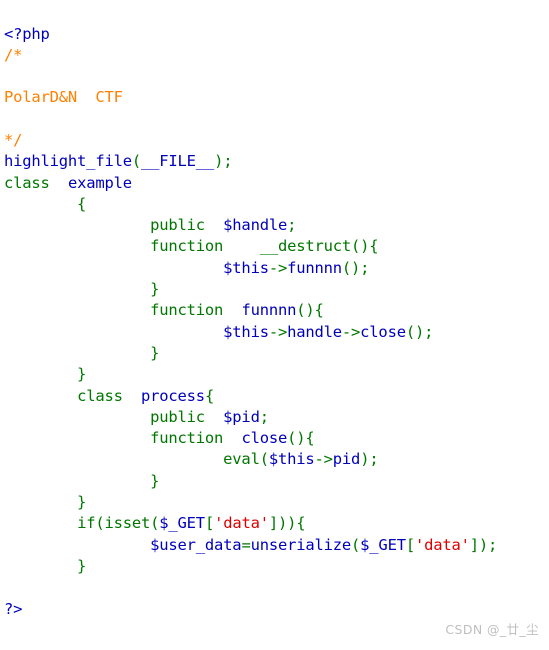  What do you see at coordinates (274, 204) in the screenshot?
I see `code-line: {` at bounding box center [274, 204].